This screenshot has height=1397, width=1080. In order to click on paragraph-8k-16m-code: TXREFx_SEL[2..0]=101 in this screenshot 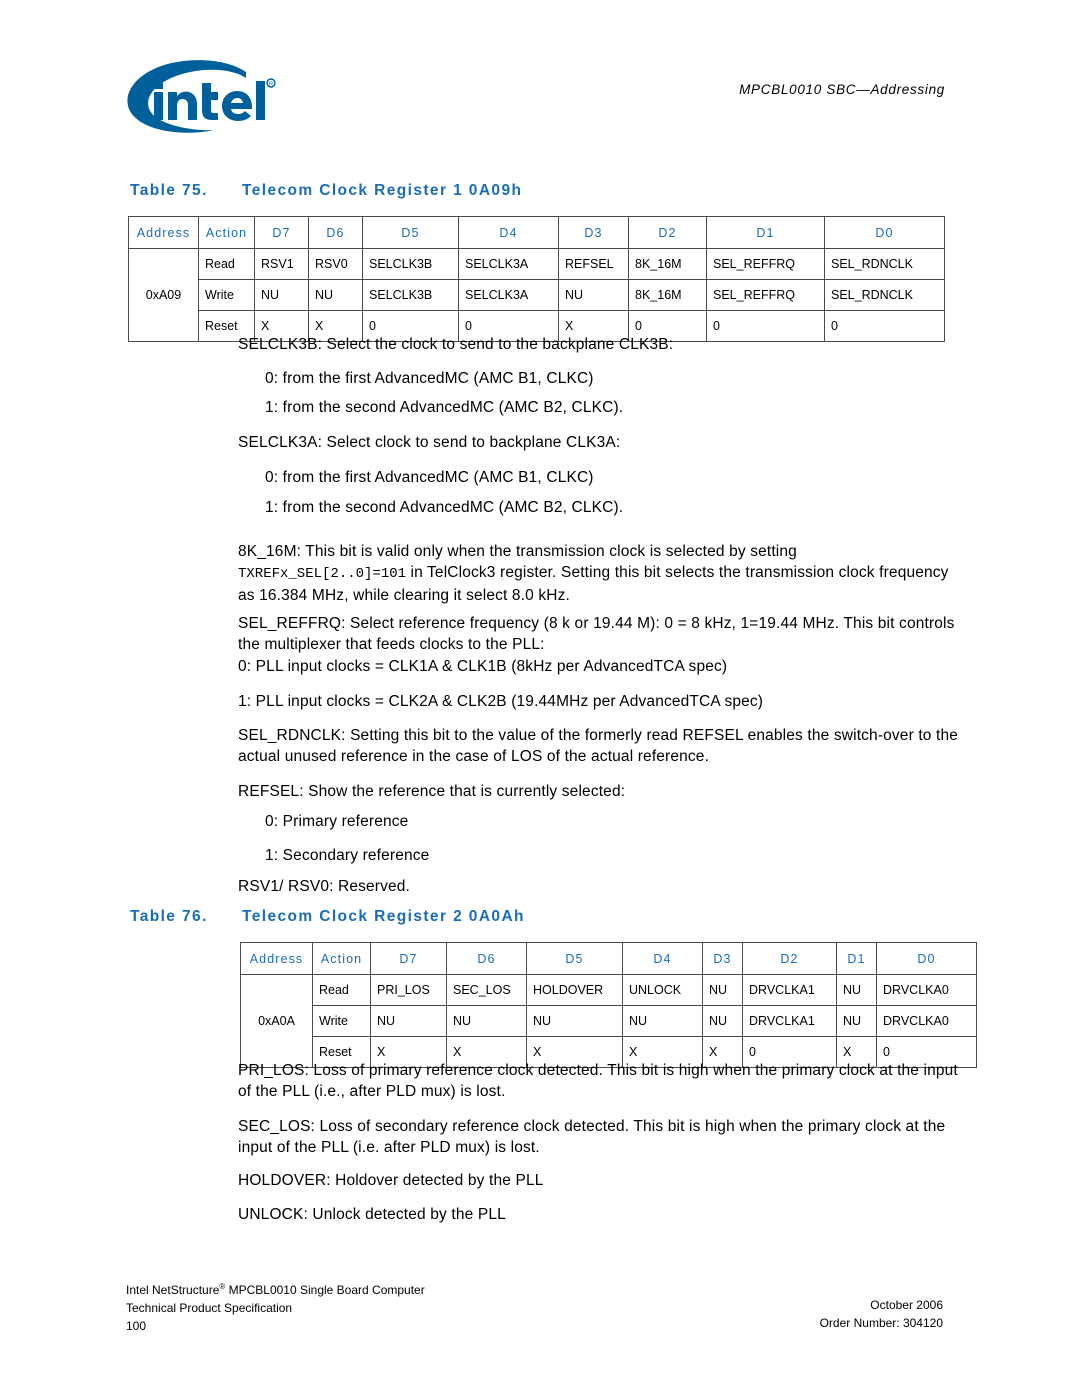, I will do `click(322, 574)`.